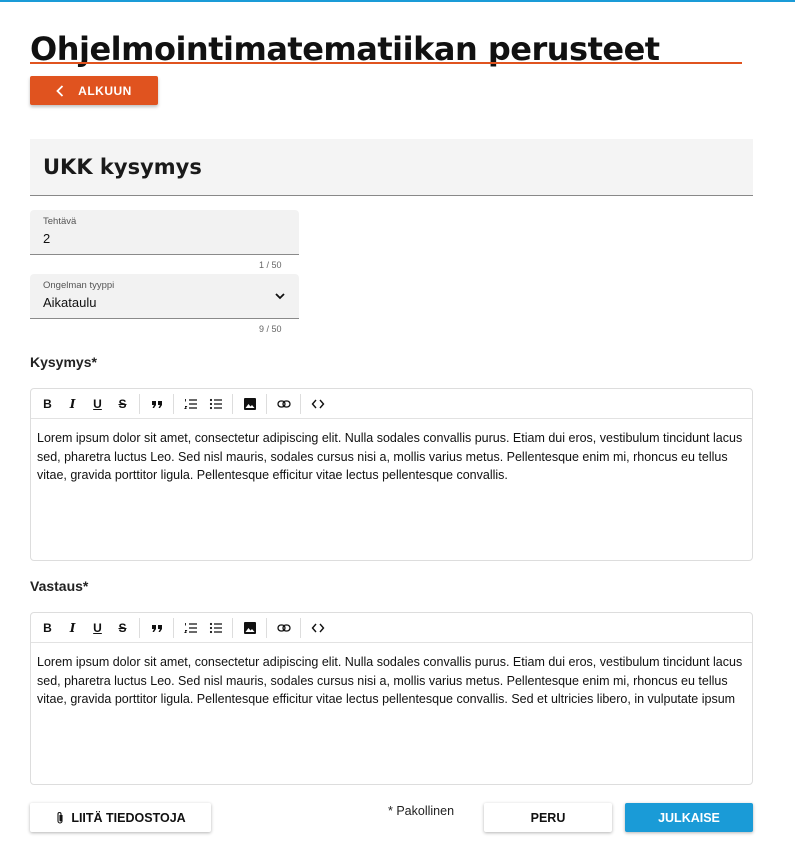  I want to click on required-note: * Pakollinen, so click(421, 811).